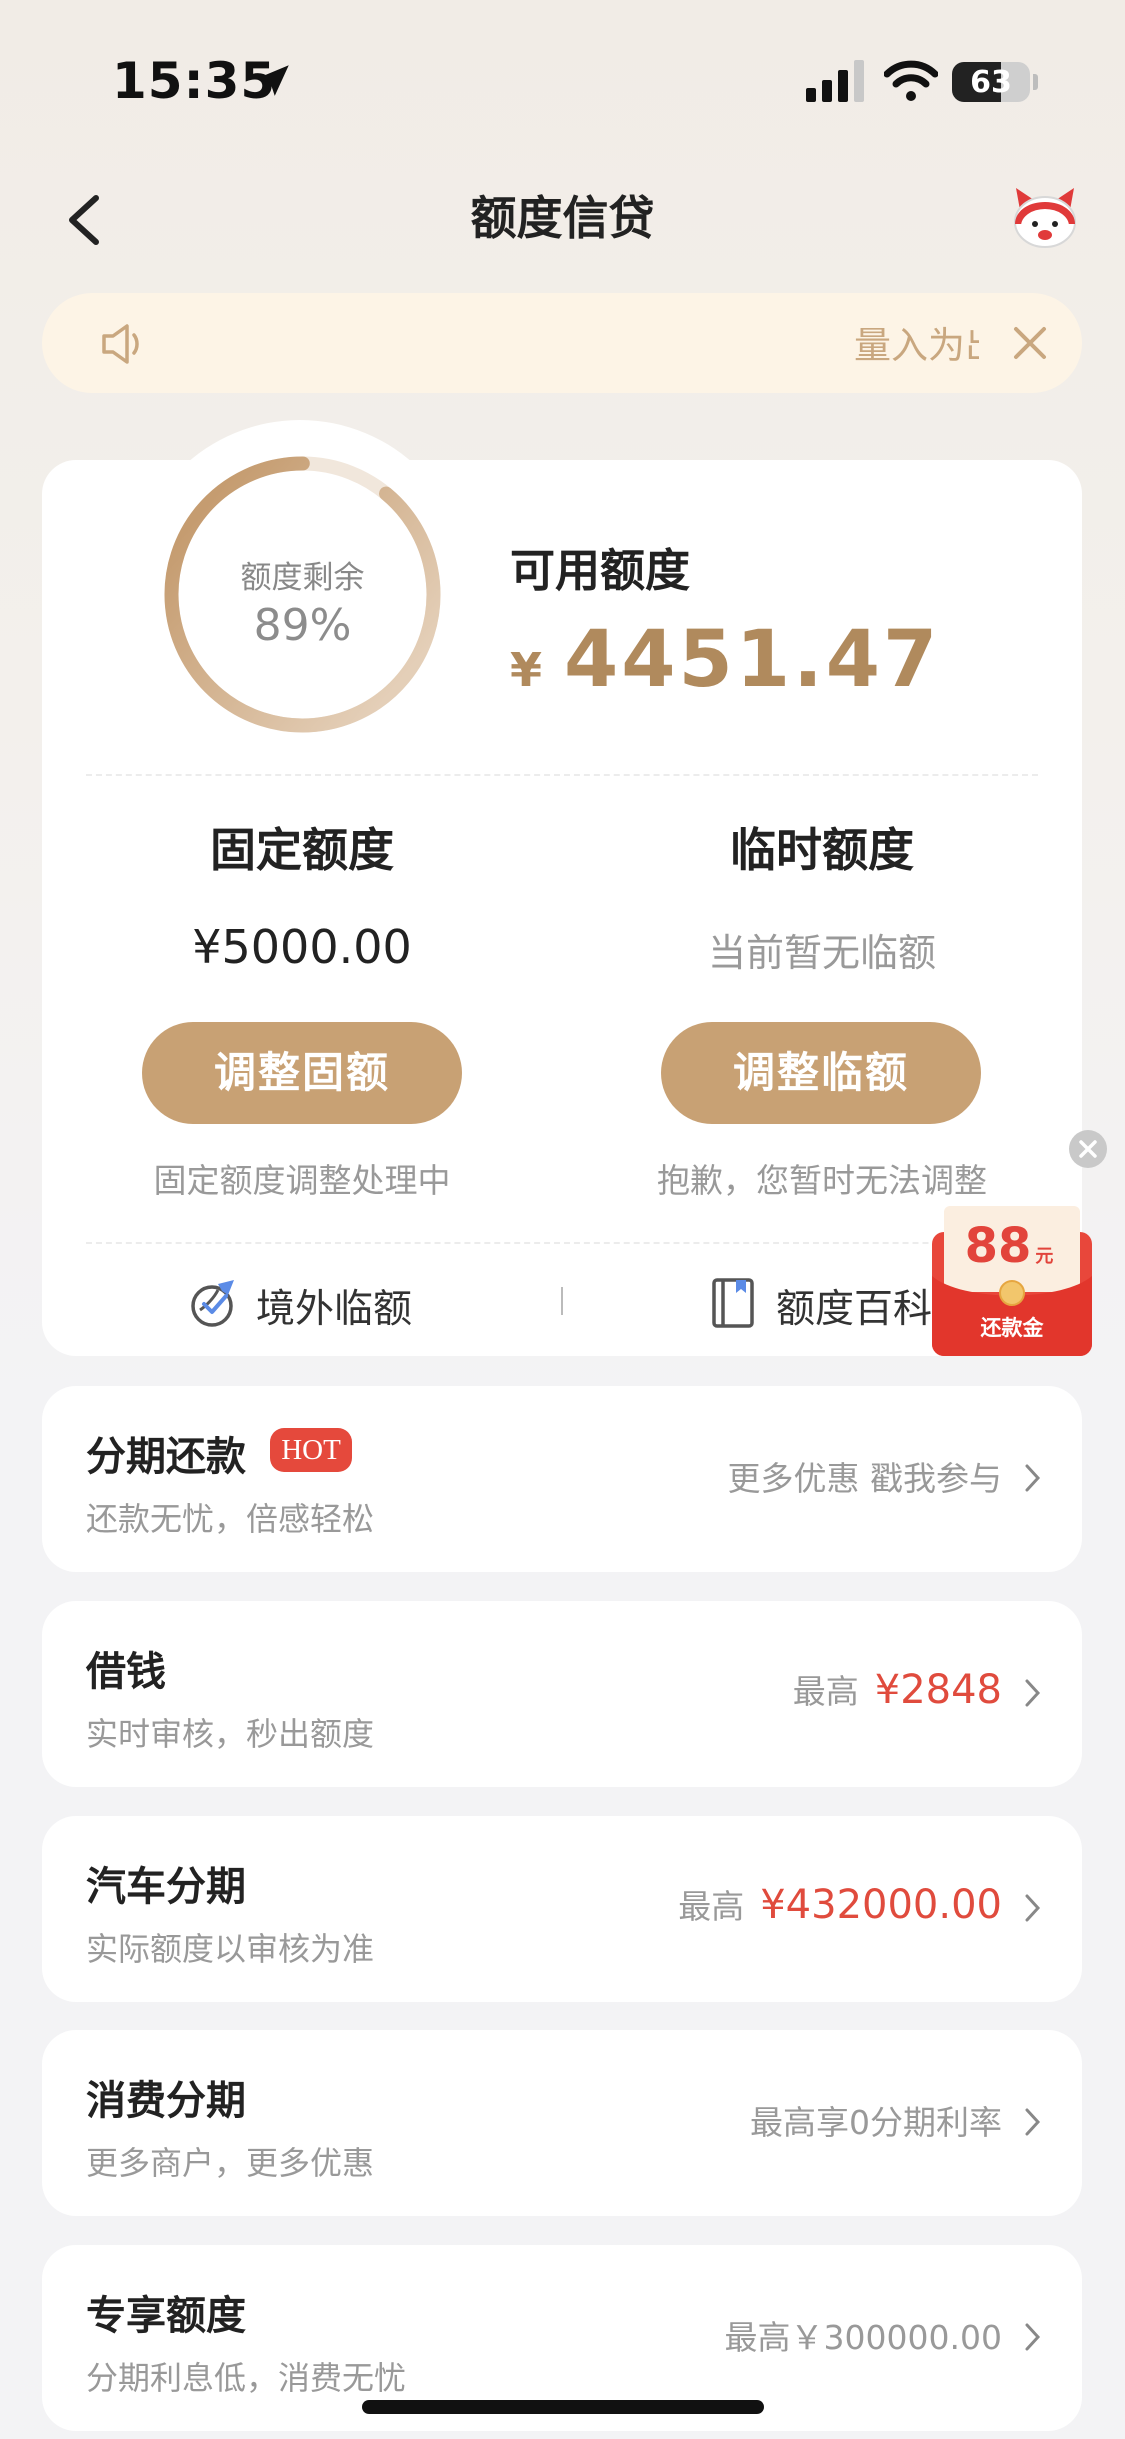 The image size is (1125, 2439). I want to click on speaker-icon, so click(120, 344).